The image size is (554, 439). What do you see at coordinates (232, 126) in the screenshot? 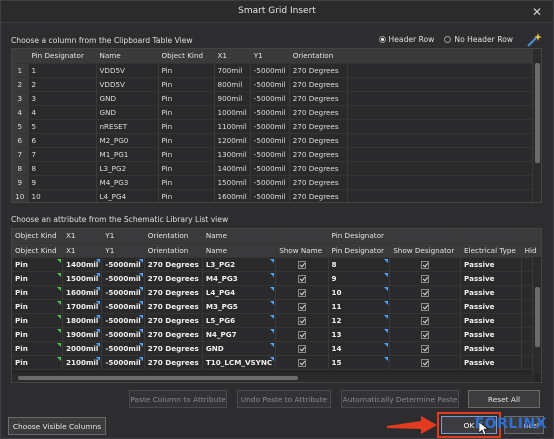
I see `table-cell: 1100mil` at bounding box center [232, 126].